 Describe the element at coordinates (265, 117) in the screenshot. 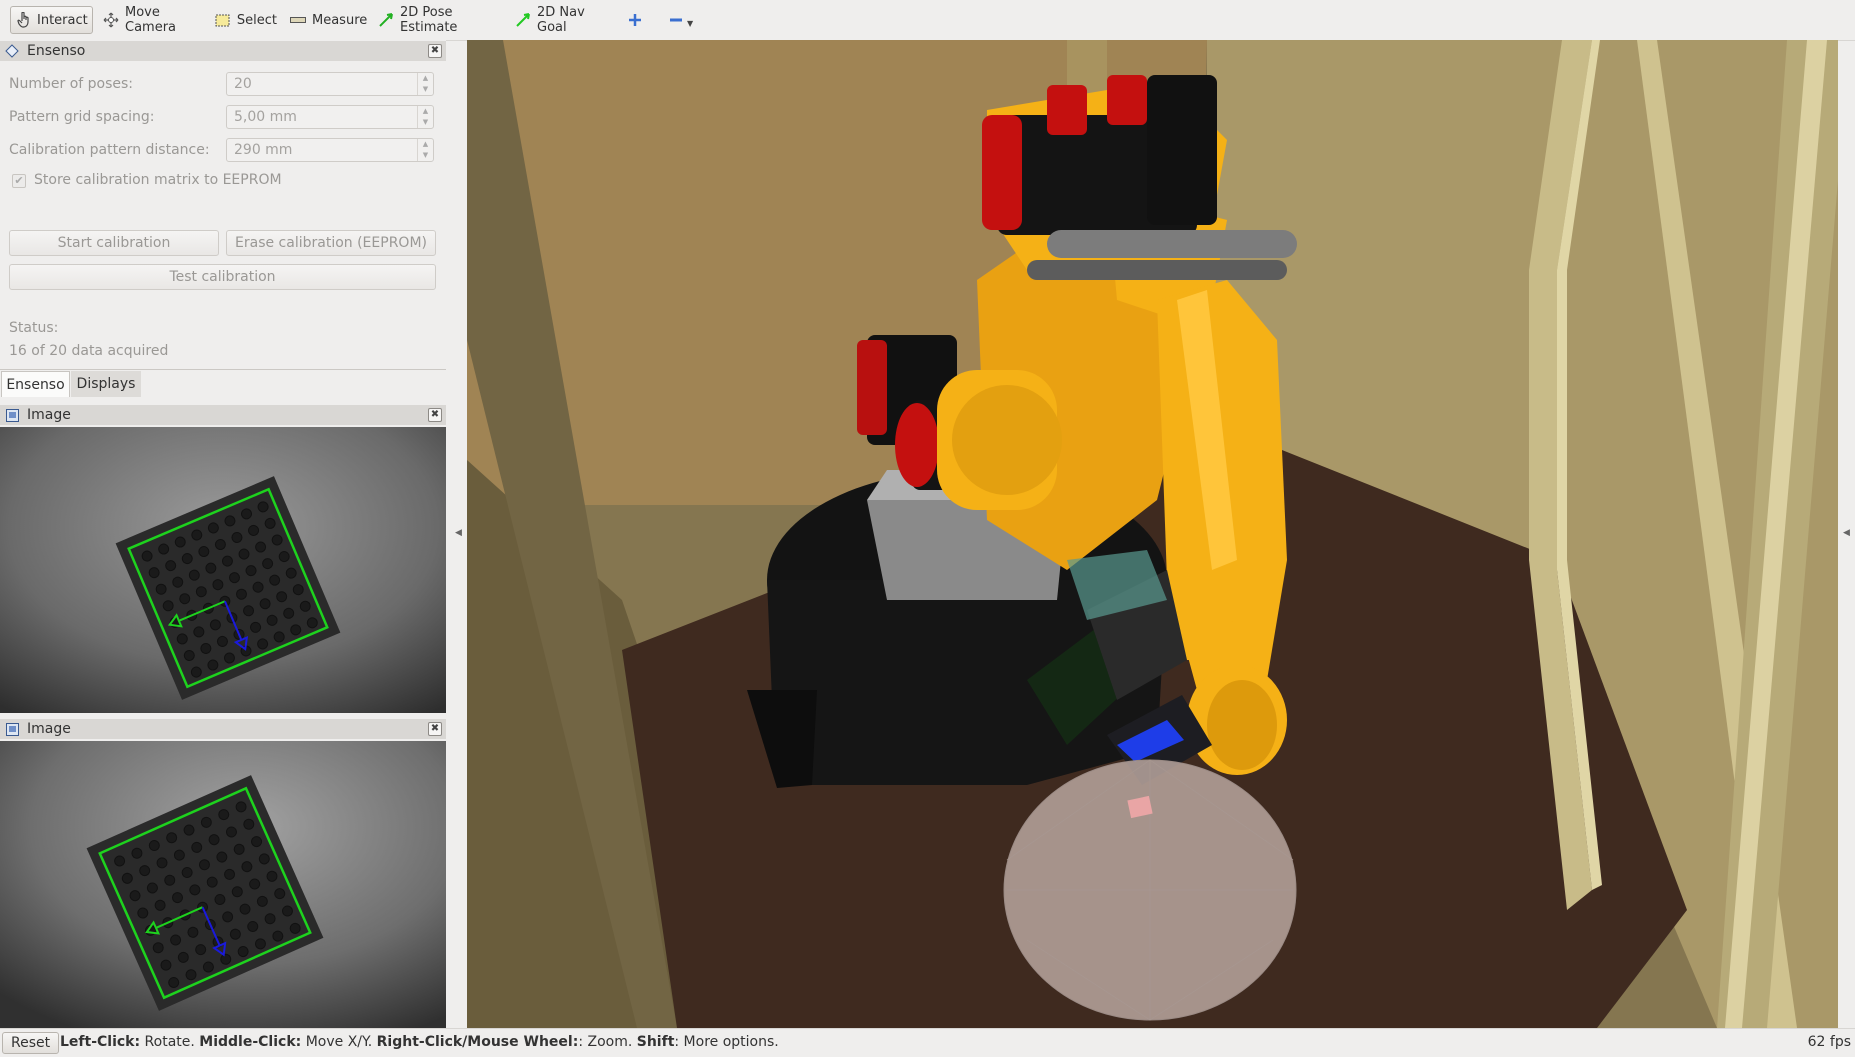

I see `pattern-grid-spacing-value: 5,00 mm` at that location.